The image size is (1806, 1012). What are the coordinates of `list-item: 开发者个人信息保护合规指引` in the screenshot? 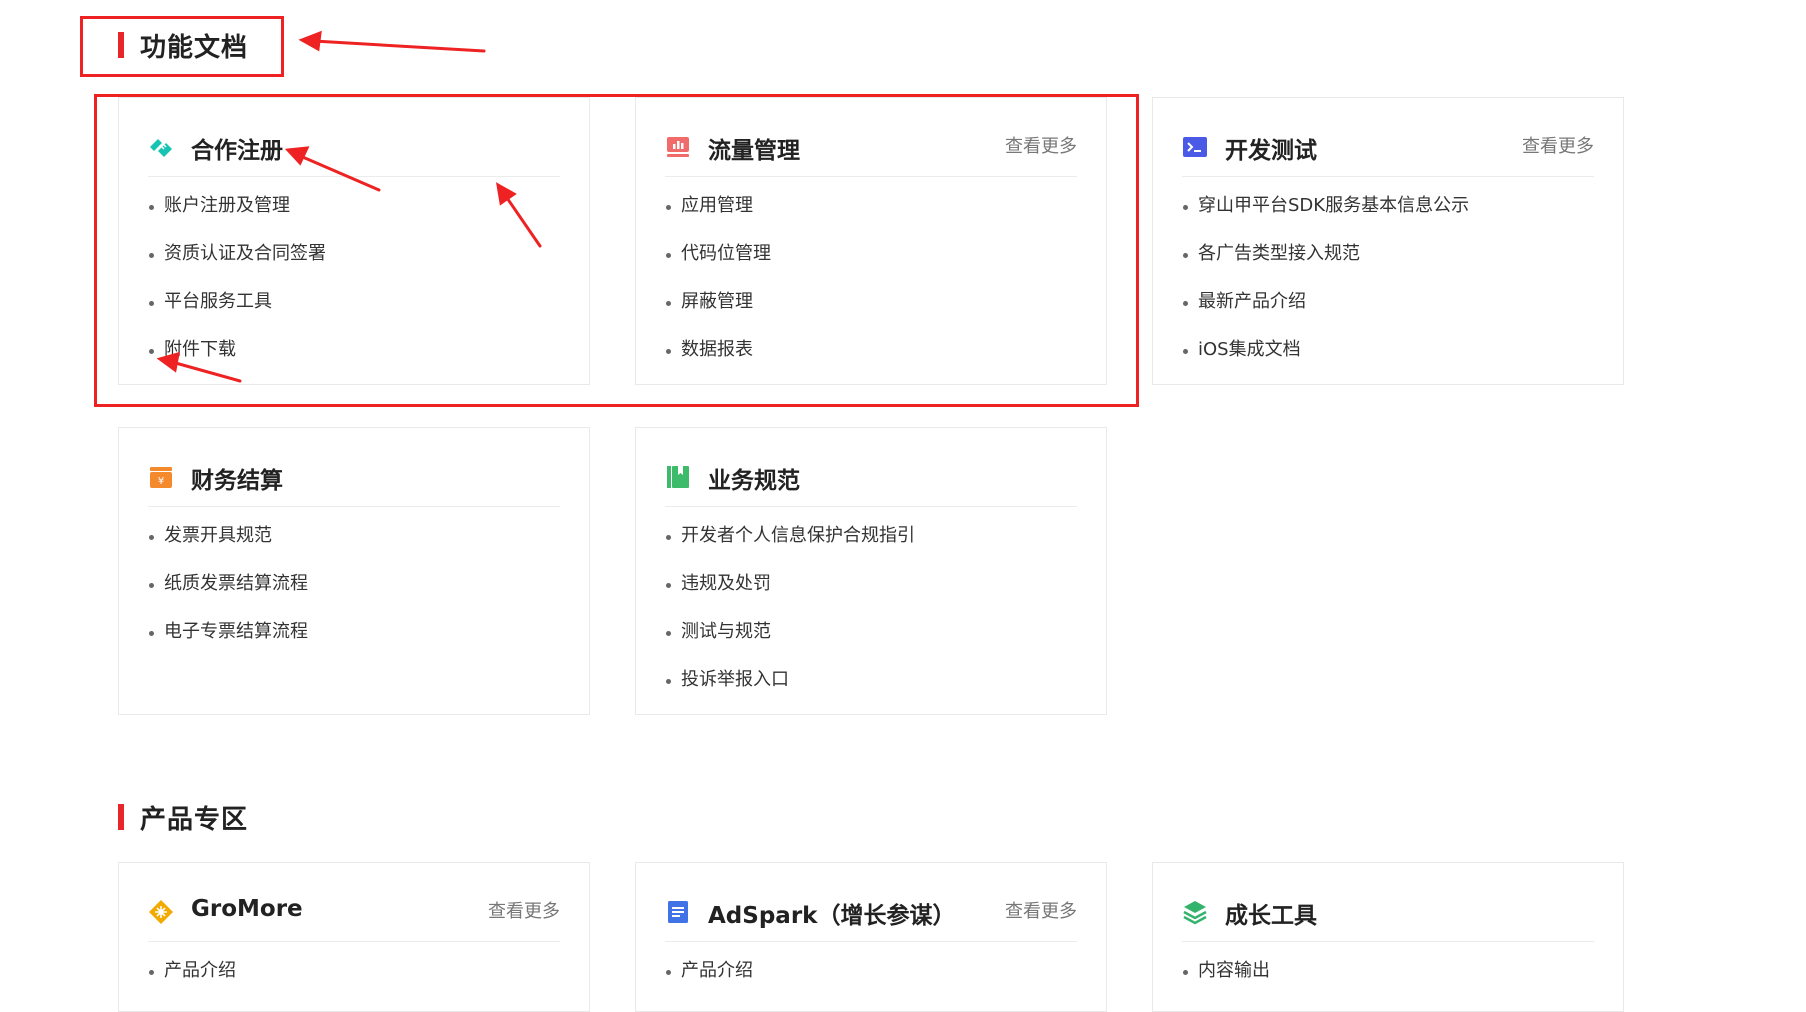 It's located at (790, 547).